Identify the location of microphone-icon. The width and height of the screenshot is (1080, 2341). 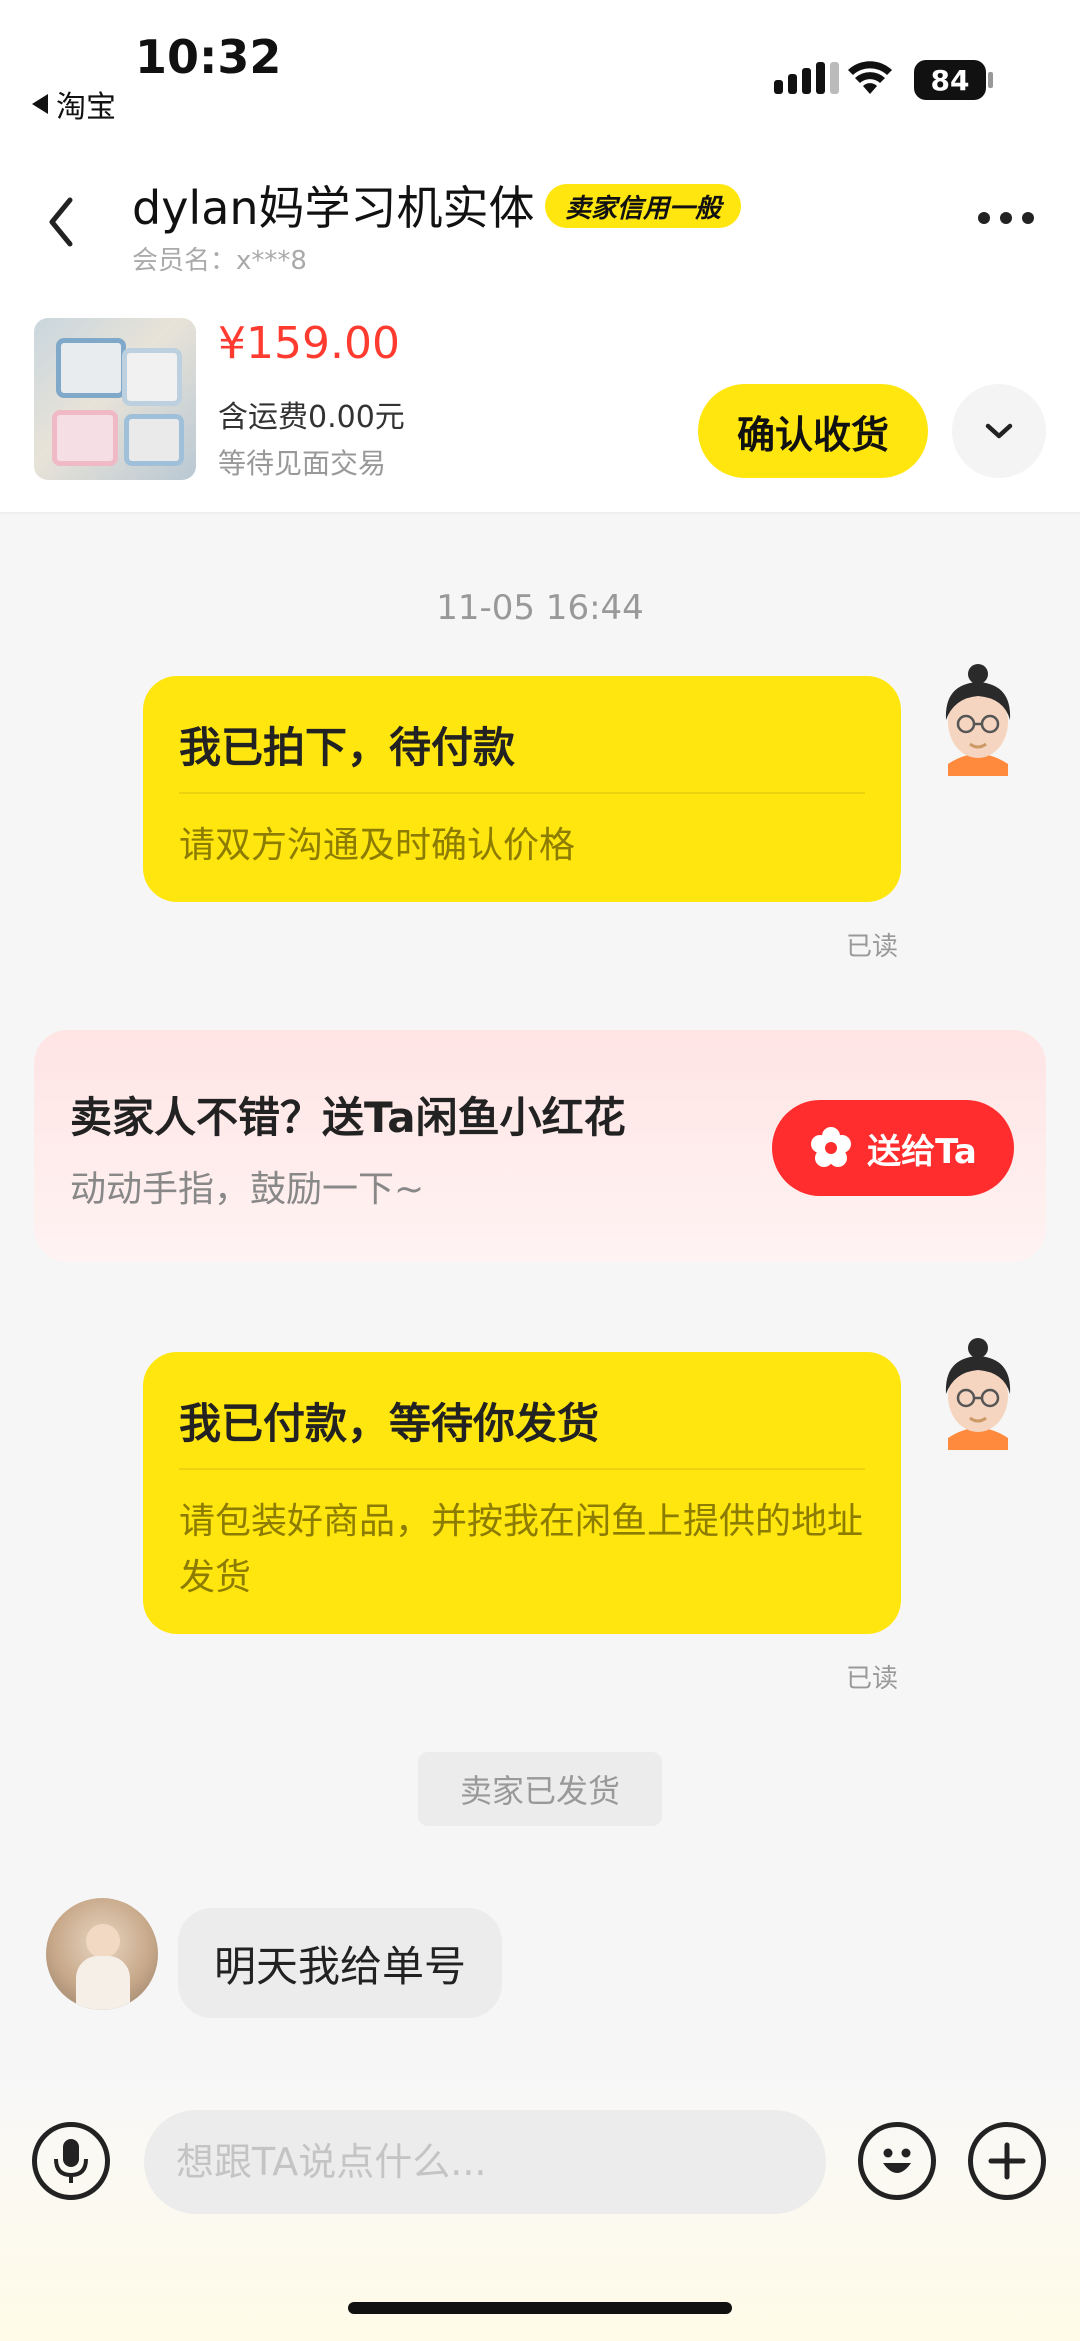
(71, 2161).